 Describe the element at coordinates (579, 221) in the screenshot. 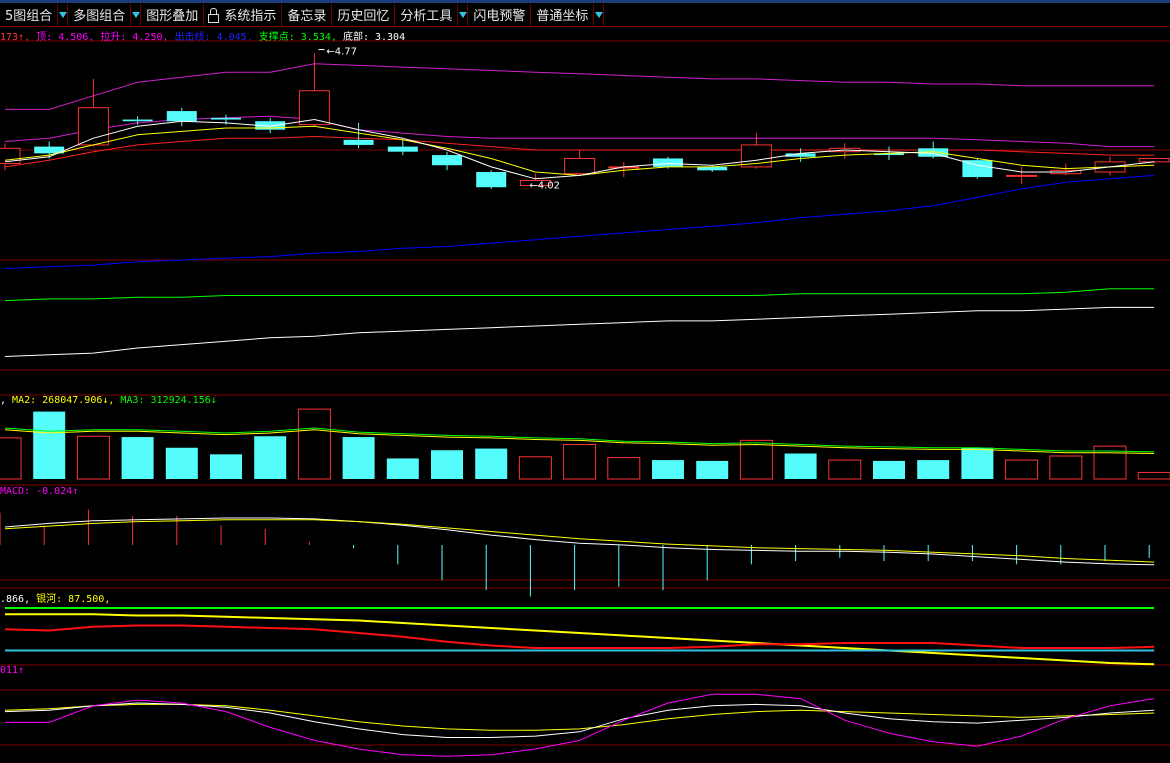

I see `line-blue` at that location.